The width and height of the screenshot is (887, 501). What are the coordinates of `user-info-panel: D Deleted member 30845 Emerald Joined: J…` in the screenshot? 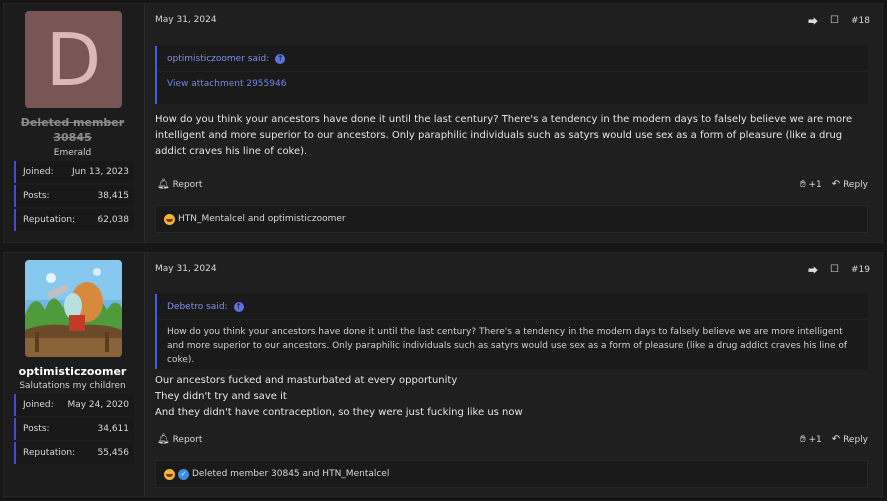 It's located at (72, 123).